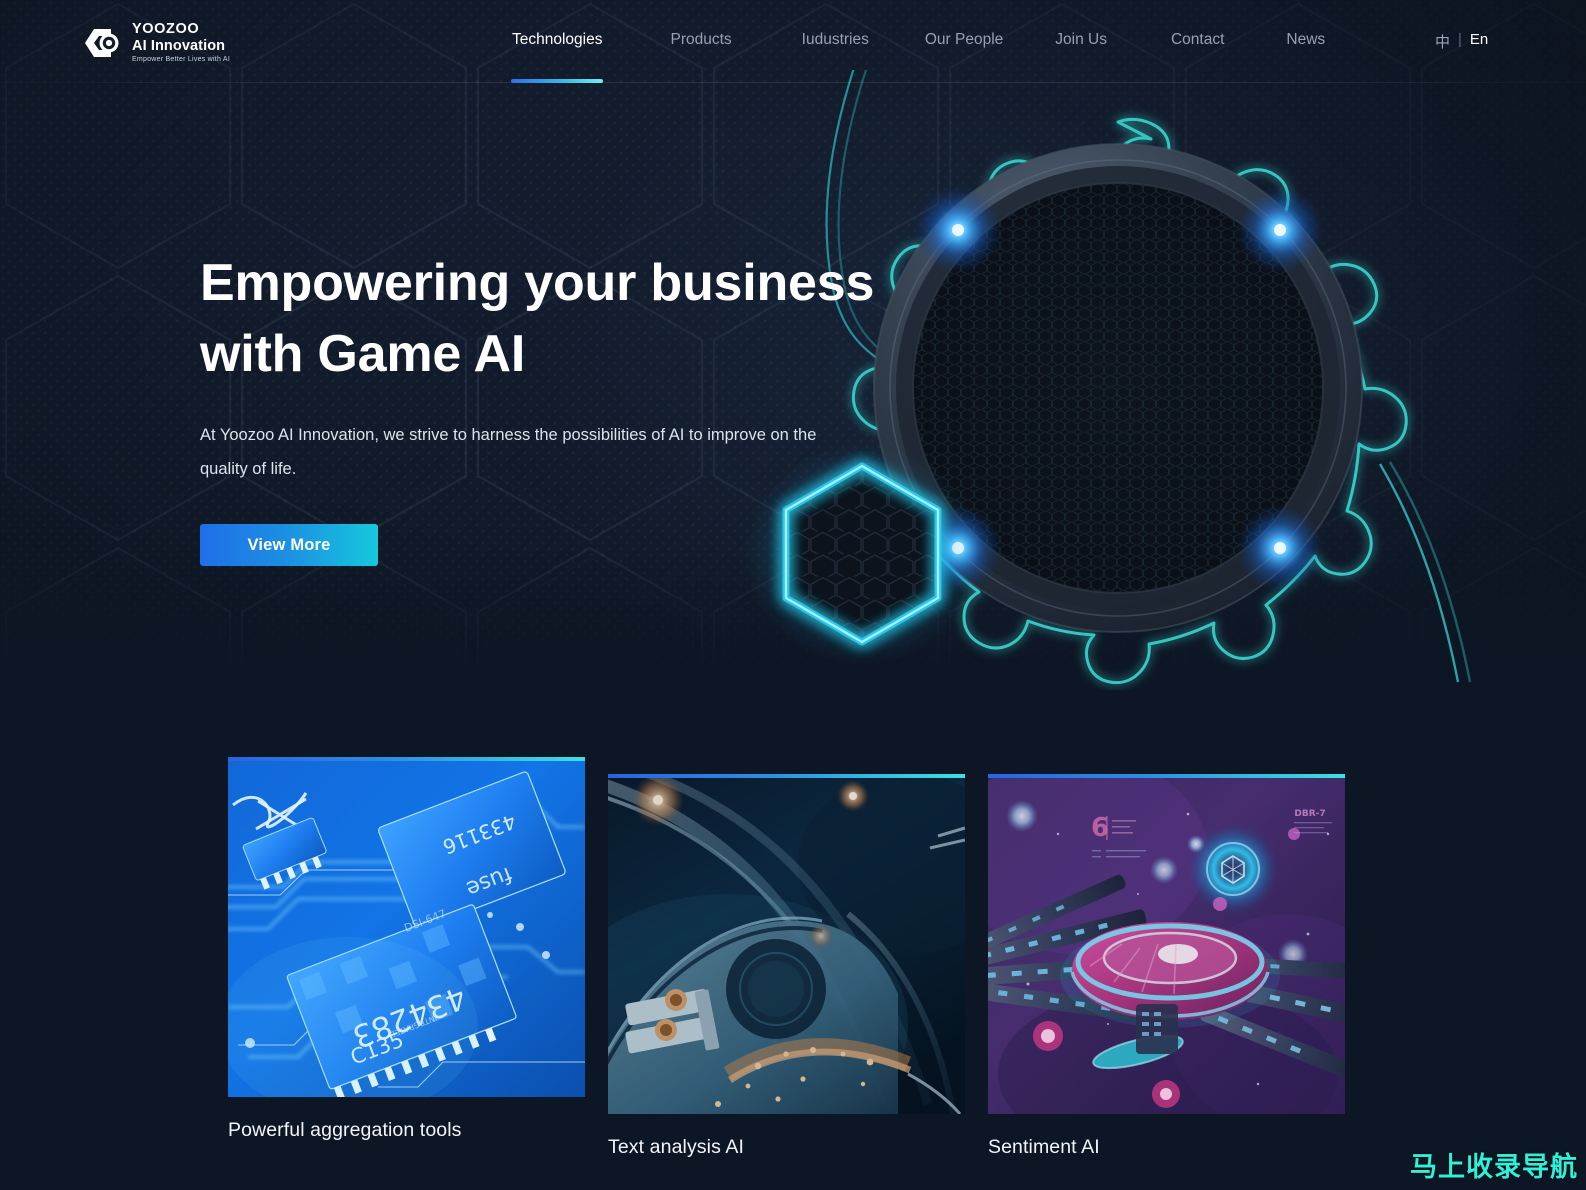  What do you see at coordinates (289, 545) in the screenshot?
I see `view-more-button: View More` at bounding box center [289, 545].